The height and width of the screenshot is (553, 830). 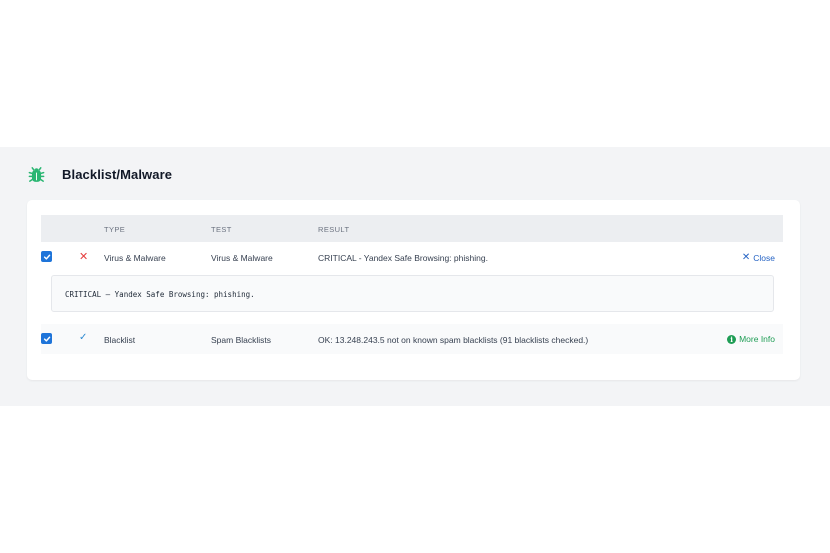 What do you see at coordinates (242, 258) in the screenshot?
I see `row-test: Virus & Malware` at bounding box center [242, 258].